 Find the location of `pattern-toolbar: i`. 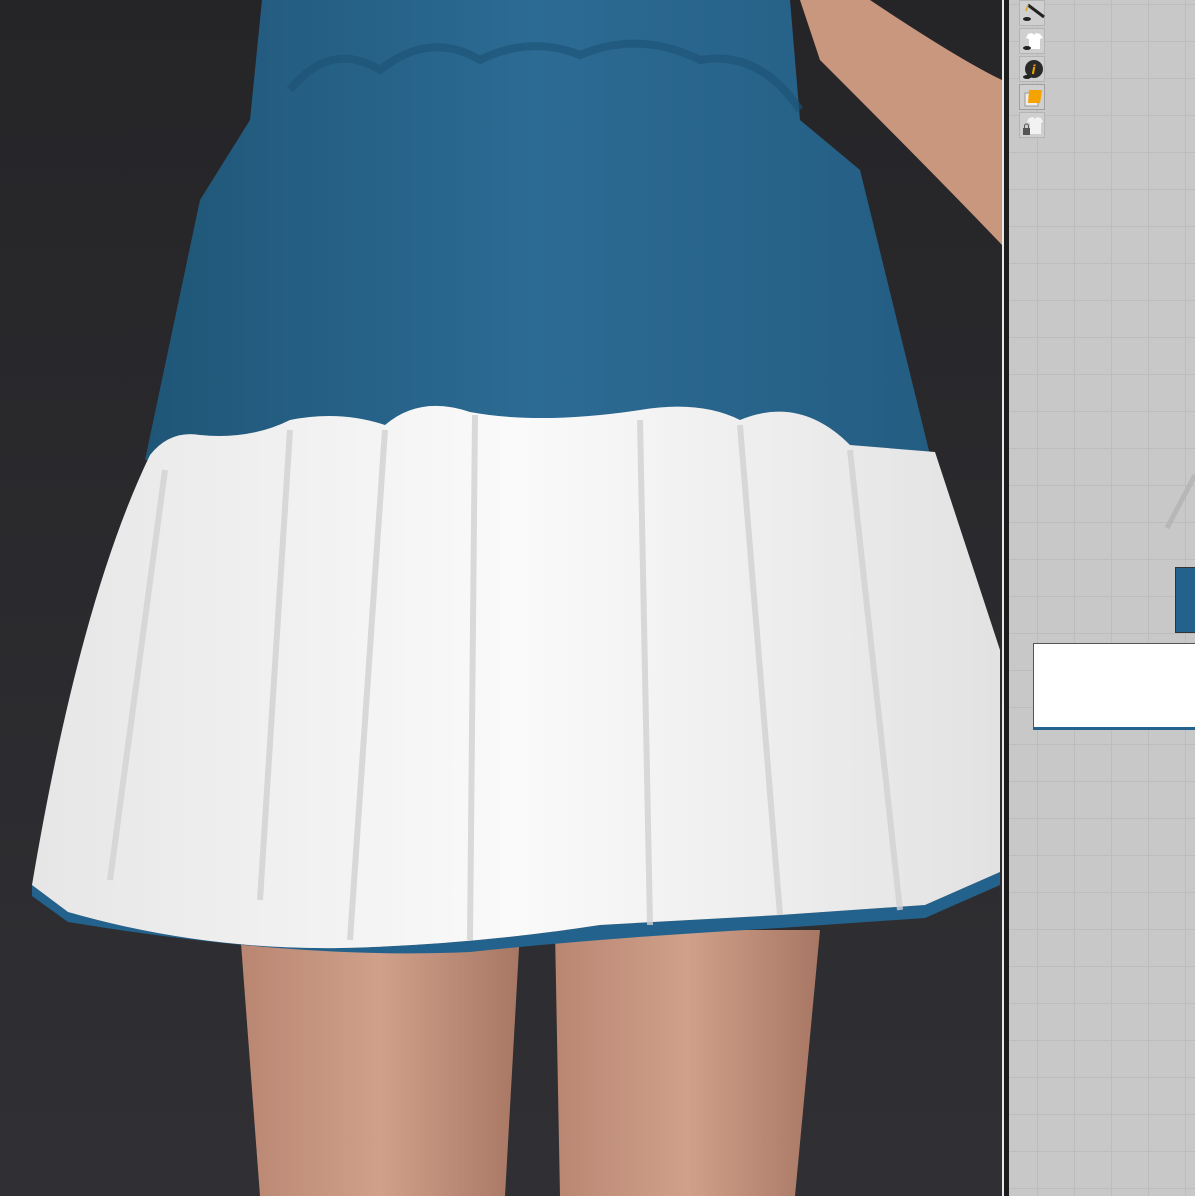

pattern-toolbar: i is located at coordinates (1033, 70).